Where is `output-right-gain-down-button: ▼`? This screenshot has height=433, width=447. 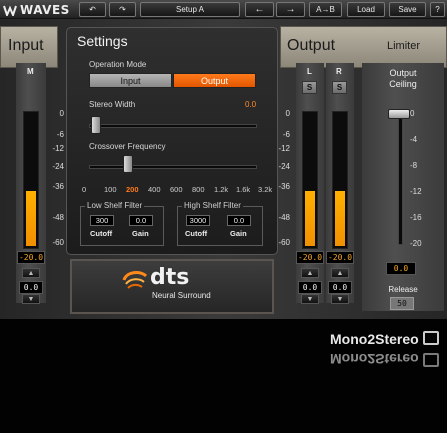 output-right-gain-down-button: ▼ is located at coordinates (340, 299).